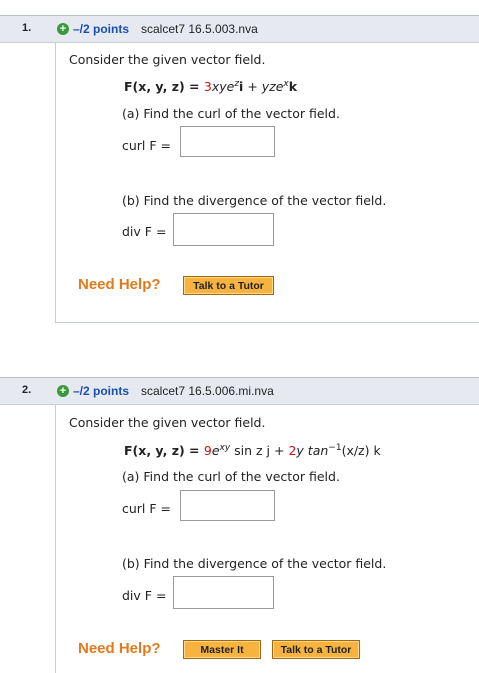  Describe the element at coordinates (272, 87) in the screenshot. I see `formula-term-2: yze` at that location.